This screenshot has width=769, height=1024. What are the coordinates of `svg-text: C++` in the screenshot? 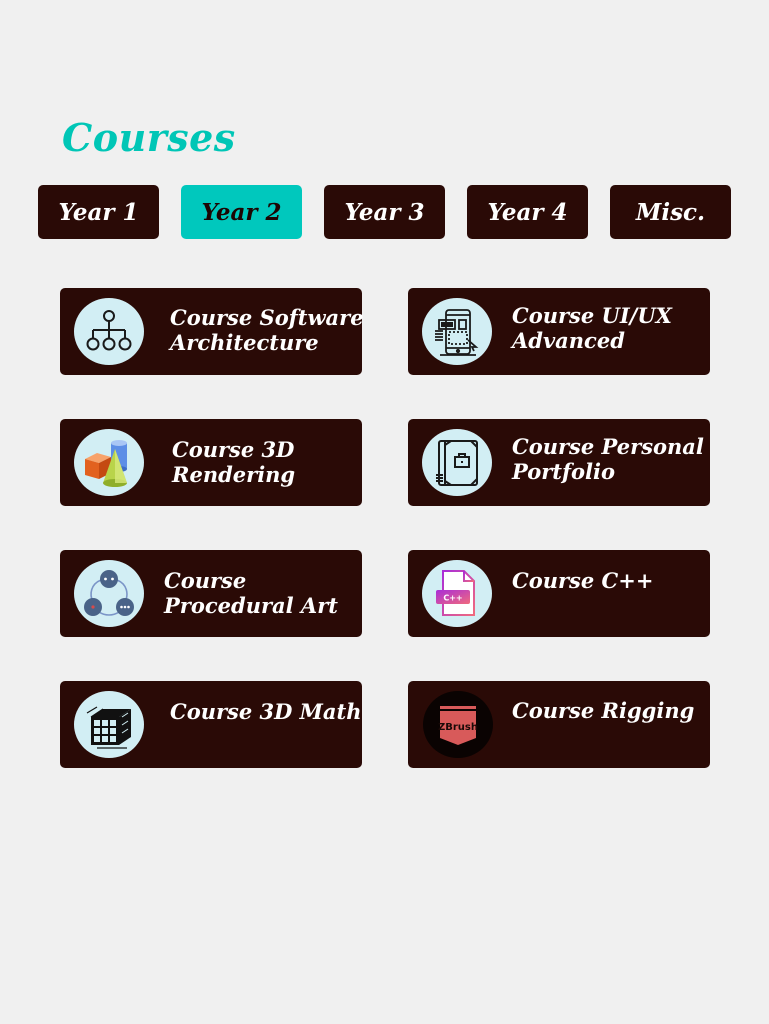 It's located at (452, 597).